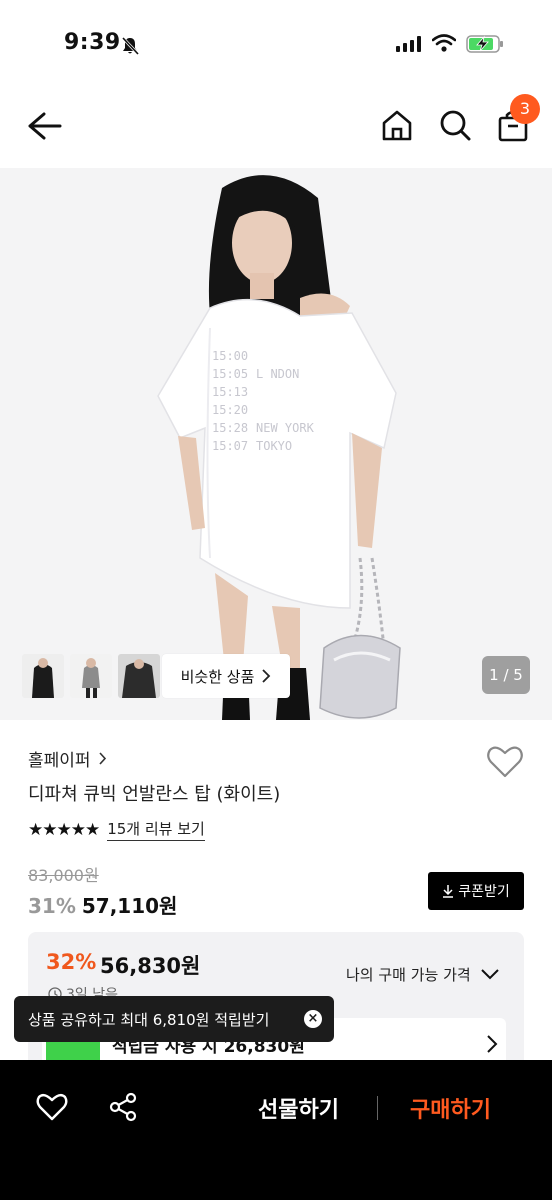 The image size is (552, 1200). I want to click on brand-link: 홀페이퍼, so click(67, 758).